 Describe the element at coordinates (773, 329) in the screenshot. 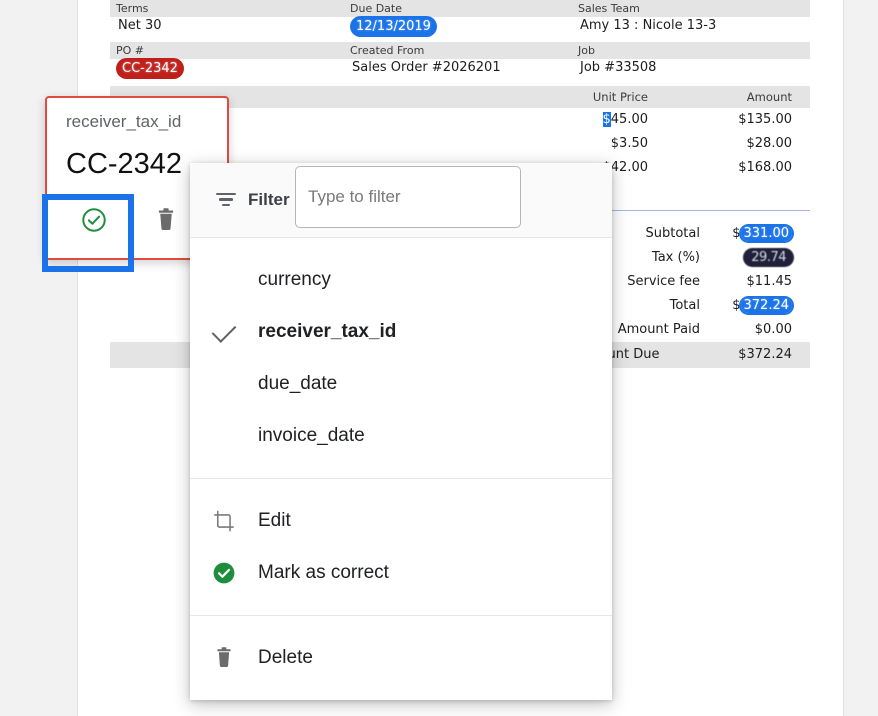

I see `totals-value: $0.00` at that location.